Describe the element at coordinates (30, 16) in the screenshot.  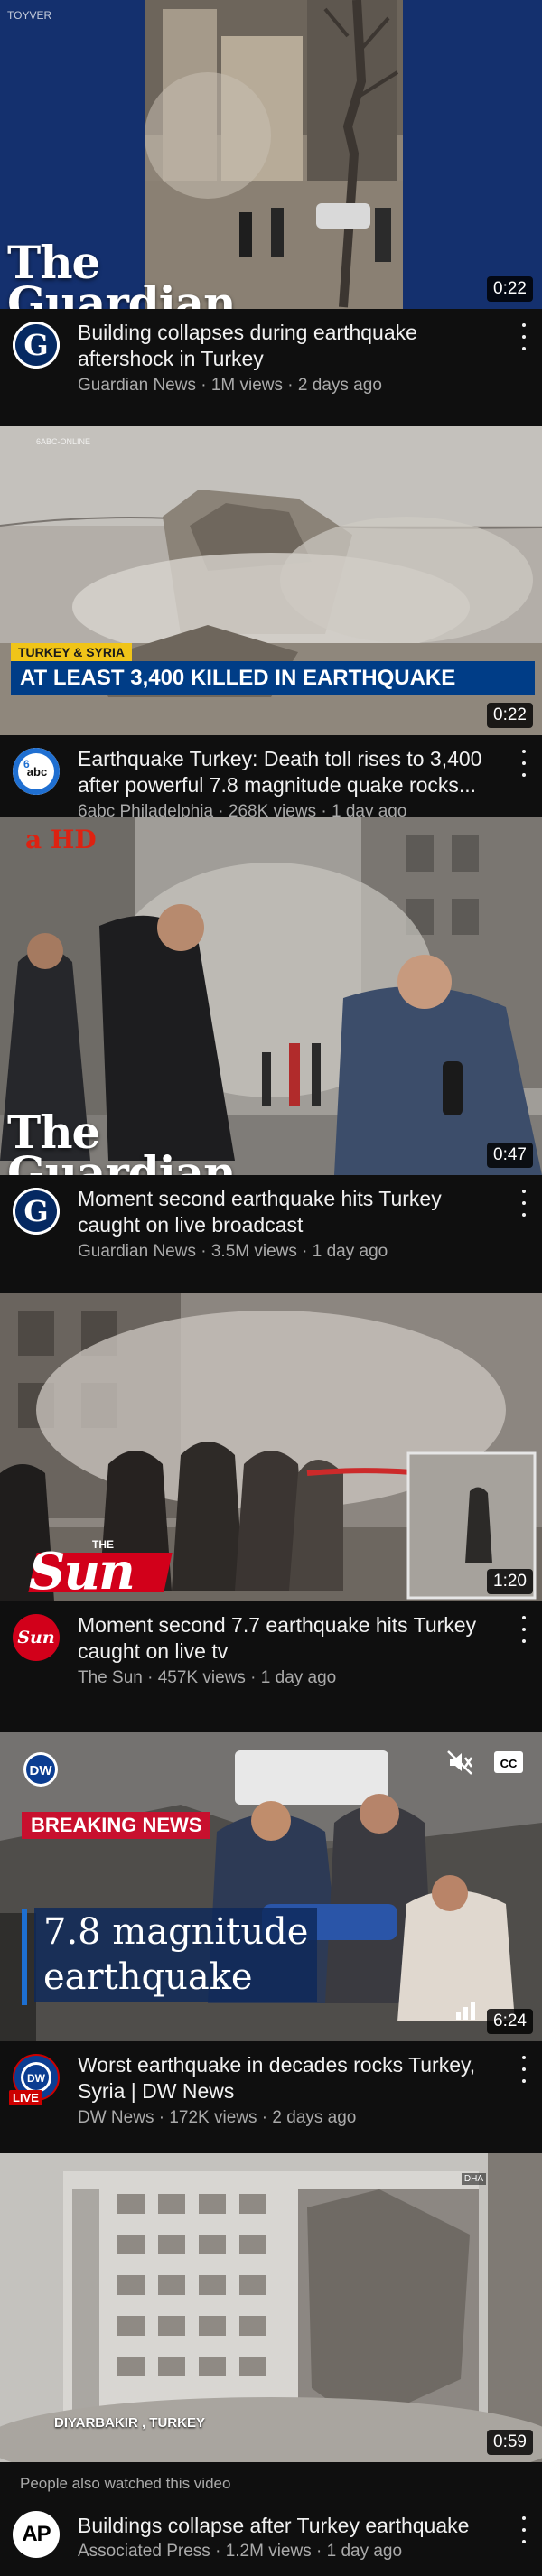
I see `thumbnail-watermark: TOYVER` at that location.